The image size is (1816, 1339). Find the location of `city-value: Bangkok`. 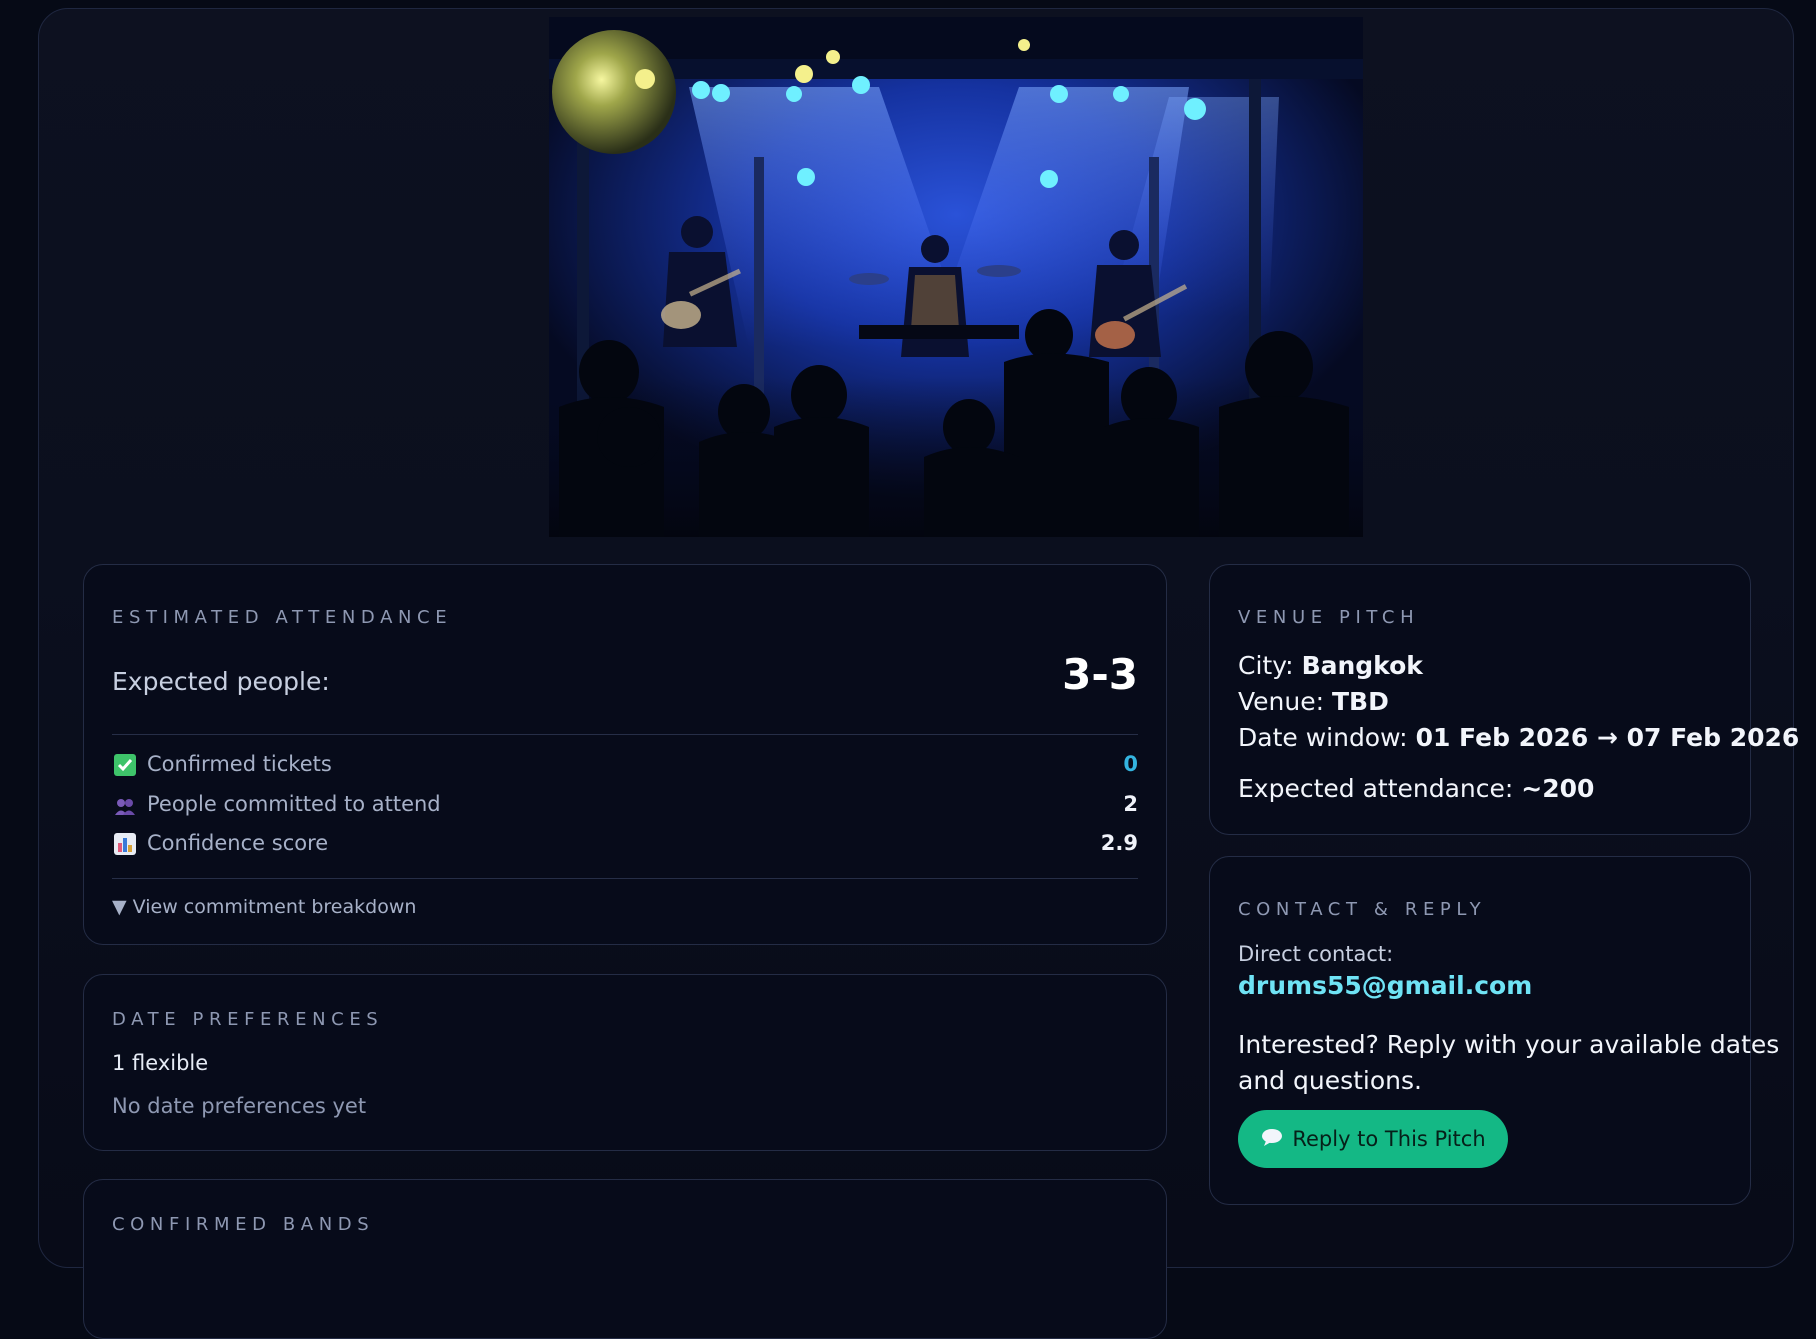

city-value: Bangkok is located at coordinates (1362, 665).